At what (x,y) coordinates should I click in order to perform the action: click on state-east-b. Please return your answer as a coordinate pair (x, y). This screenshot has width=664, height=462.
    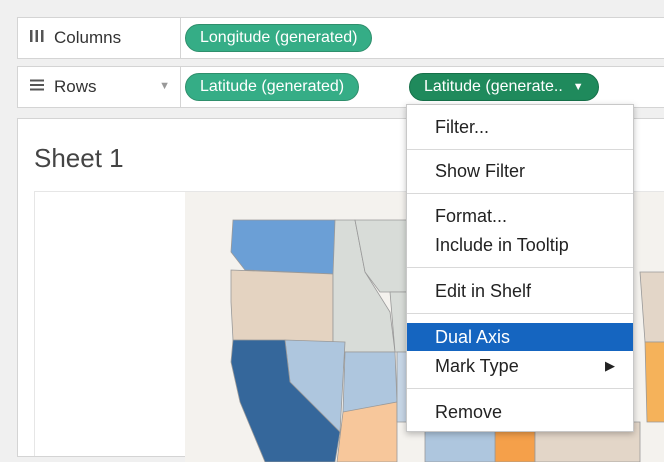
    Looking at the image, I should click on (654, 382).